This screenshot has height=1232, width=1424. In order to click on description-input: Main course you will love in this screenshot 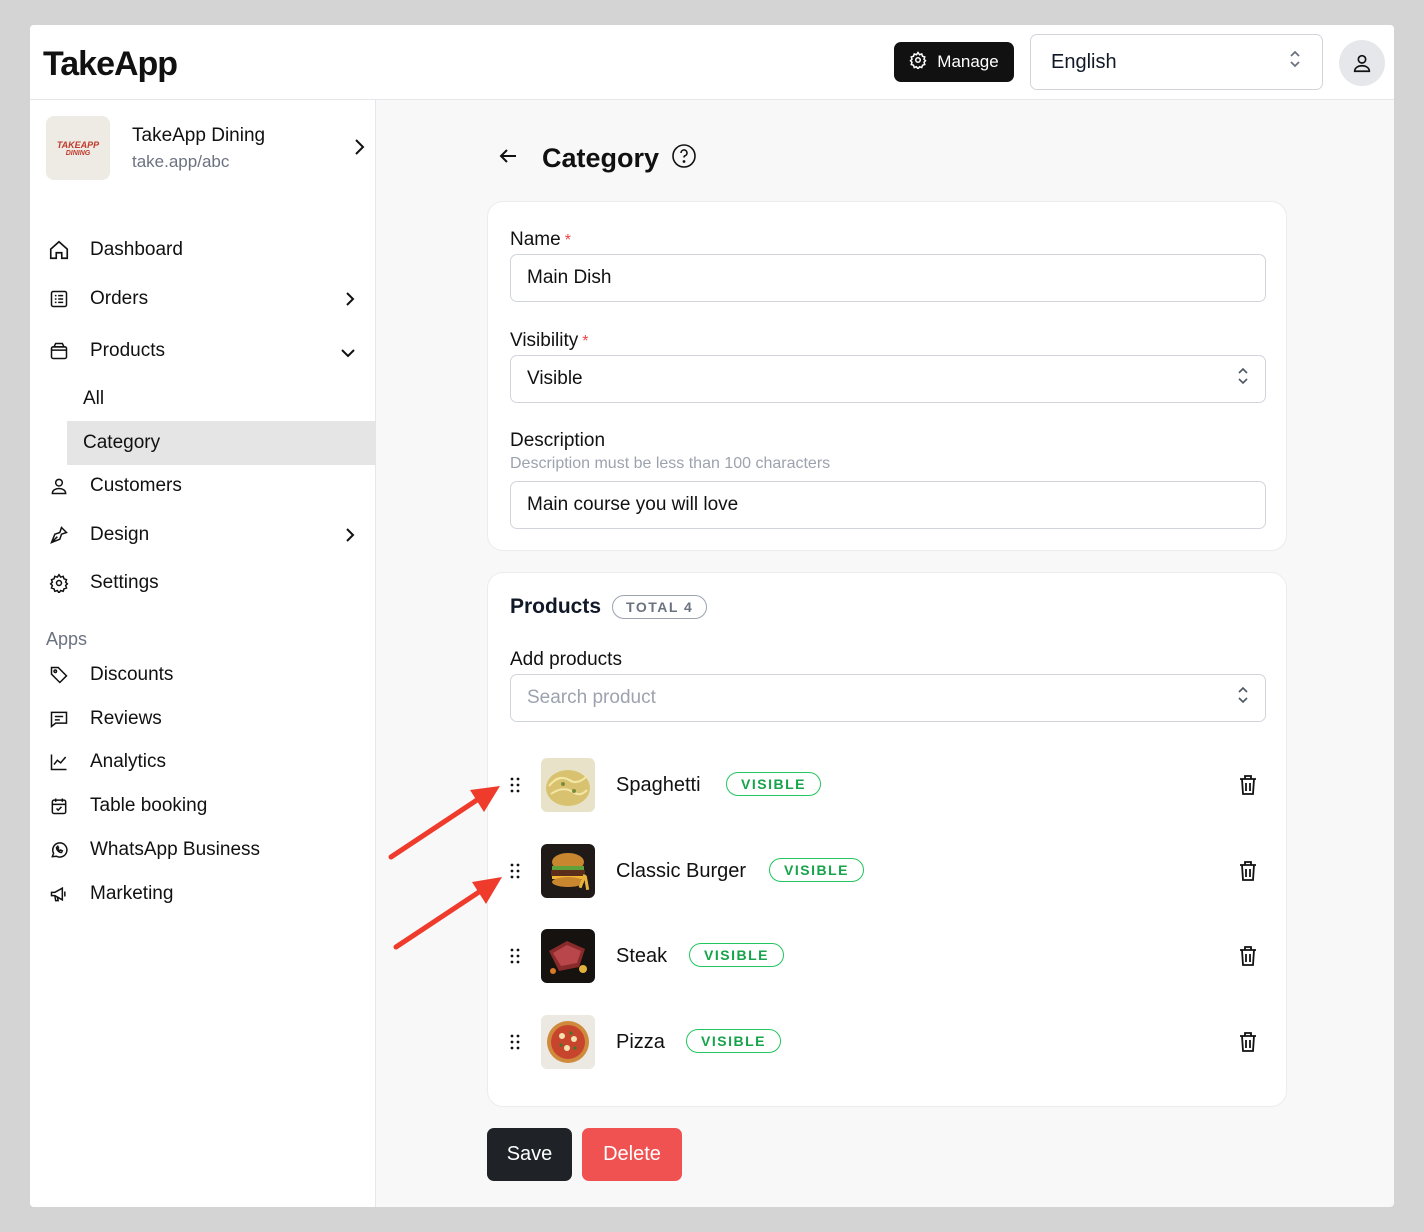, I will do `click(888, 505)`.